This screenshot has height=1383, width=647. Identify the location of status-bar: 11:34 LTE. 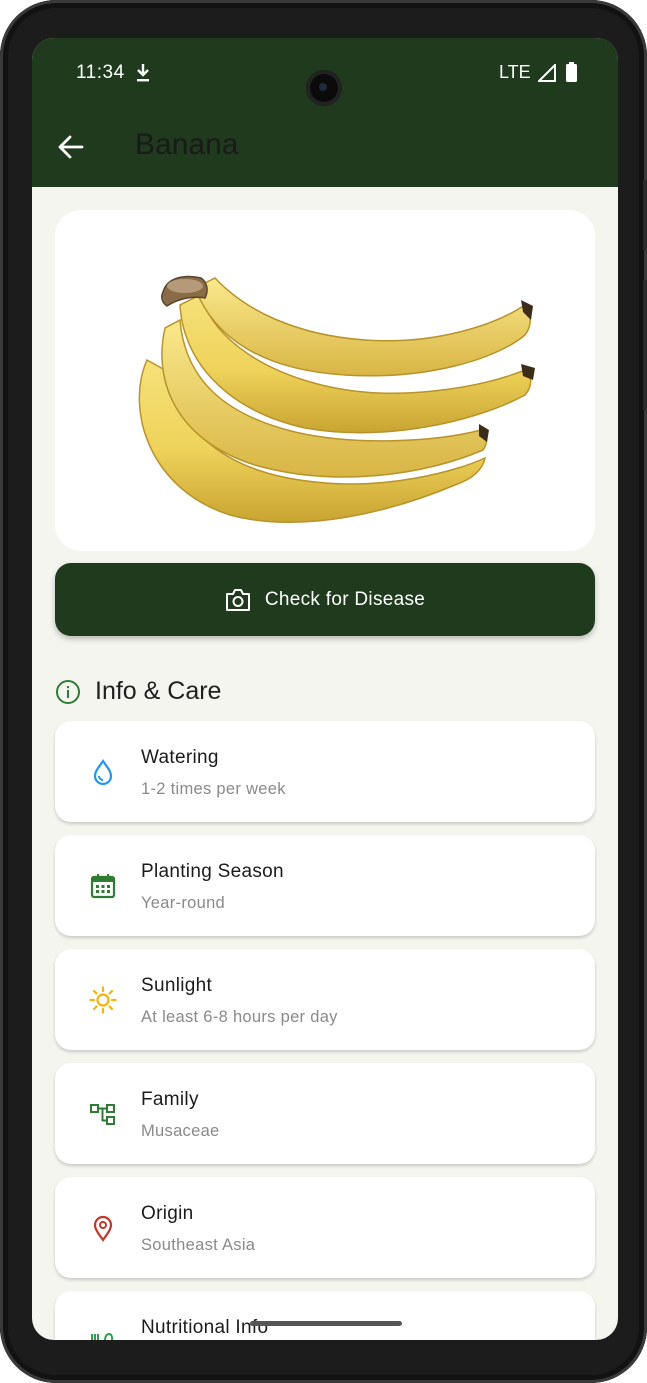
(325, 80).